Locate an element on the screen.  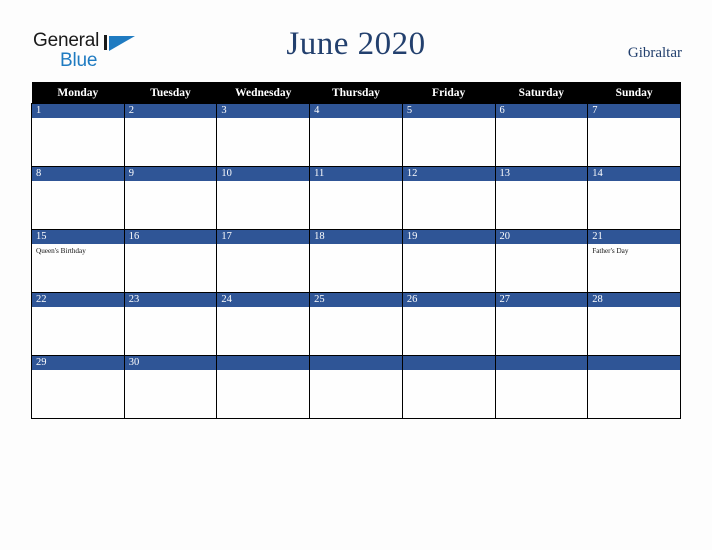
calendar-day-cell: 26 is located at coordinates (448, 324).